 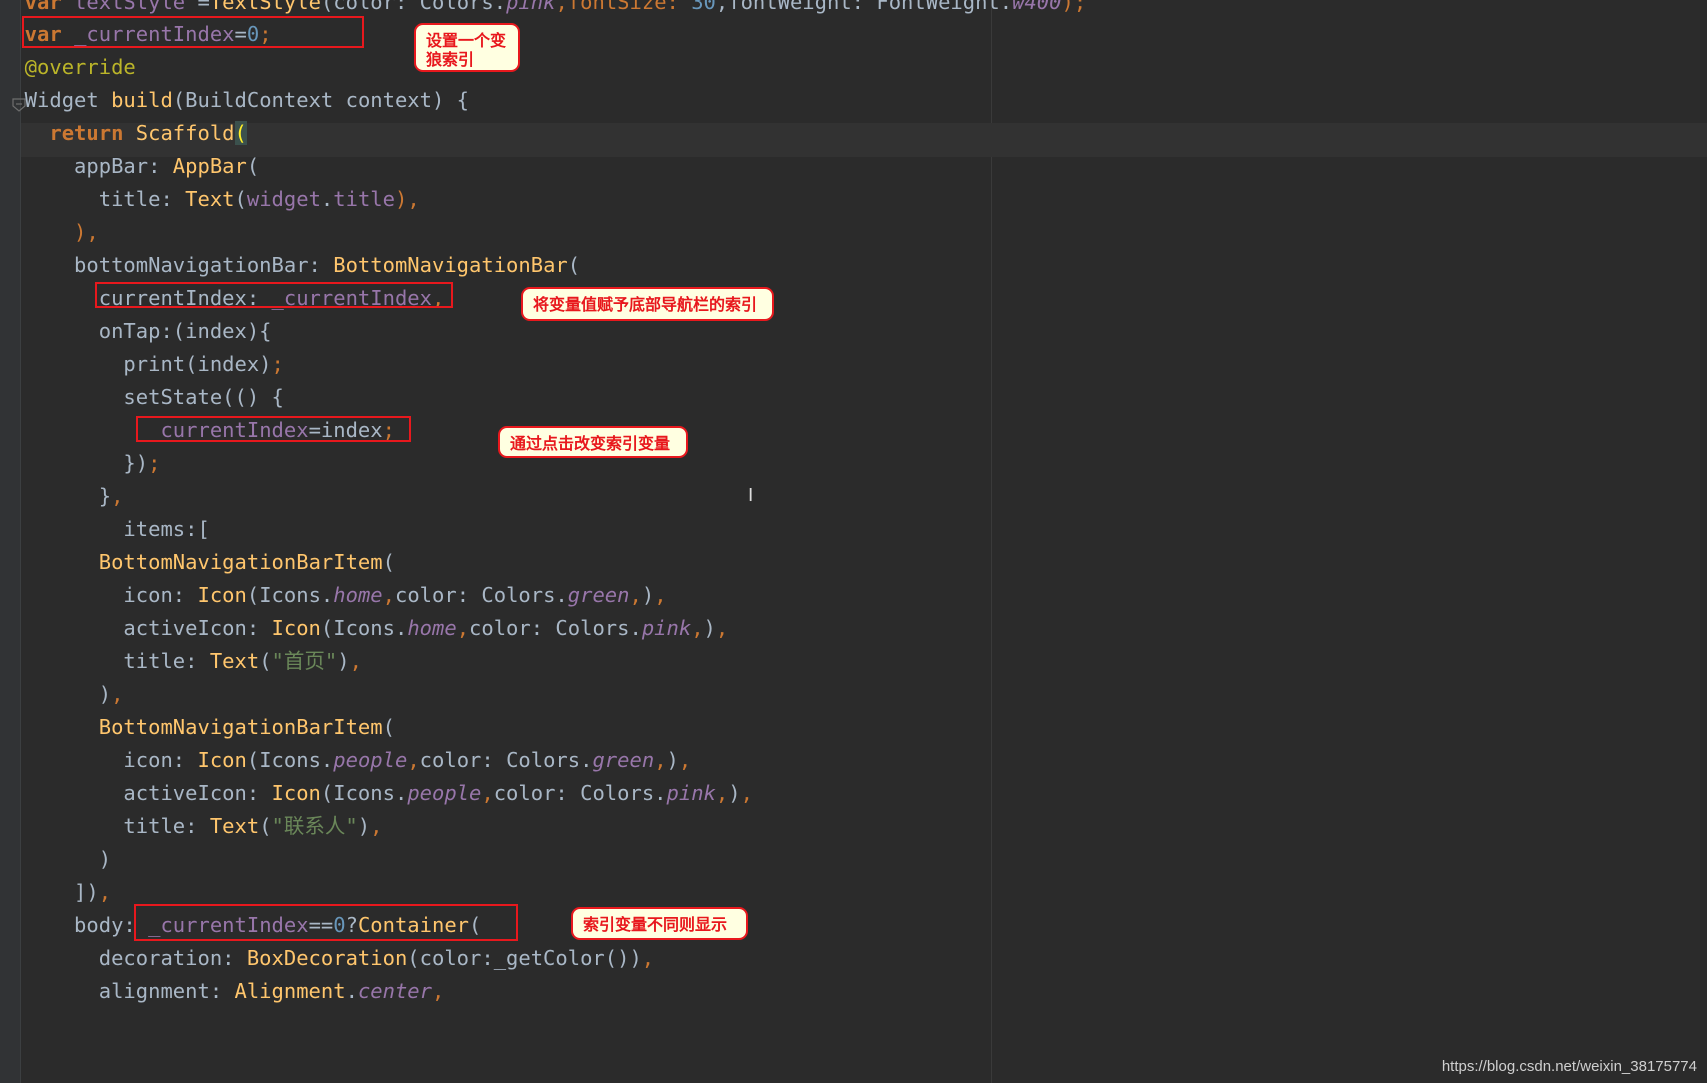 I want to click on code-token: items:[, so click(x=105, y=529).